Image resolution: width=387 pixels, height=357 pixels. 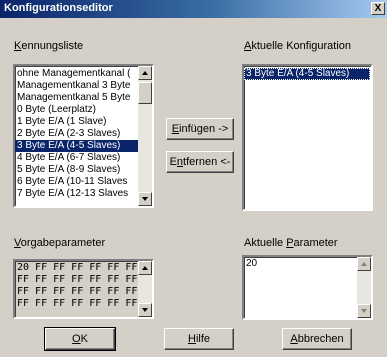 I want to click on title-bar: Konfigurationseditor X, so click(x=193, y=9).